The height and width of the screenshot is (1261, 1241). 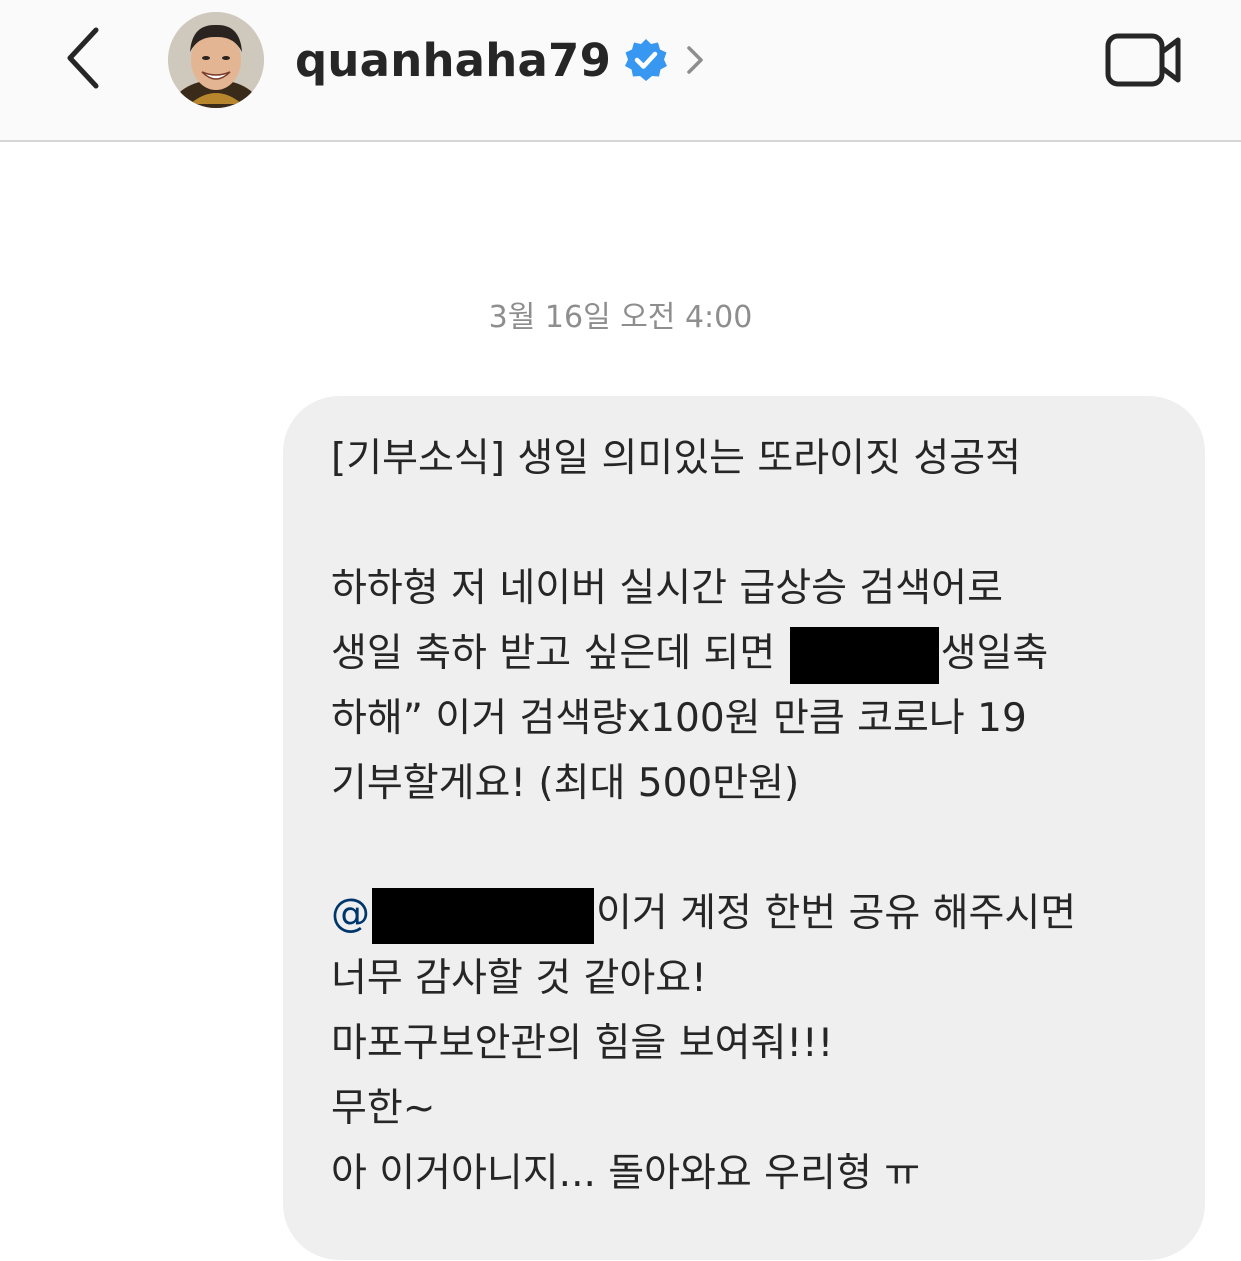 What do you see at coordinates (453, 60) in the screenshot?
I see `username: quanhaha79` at bounding box center [453, 60].